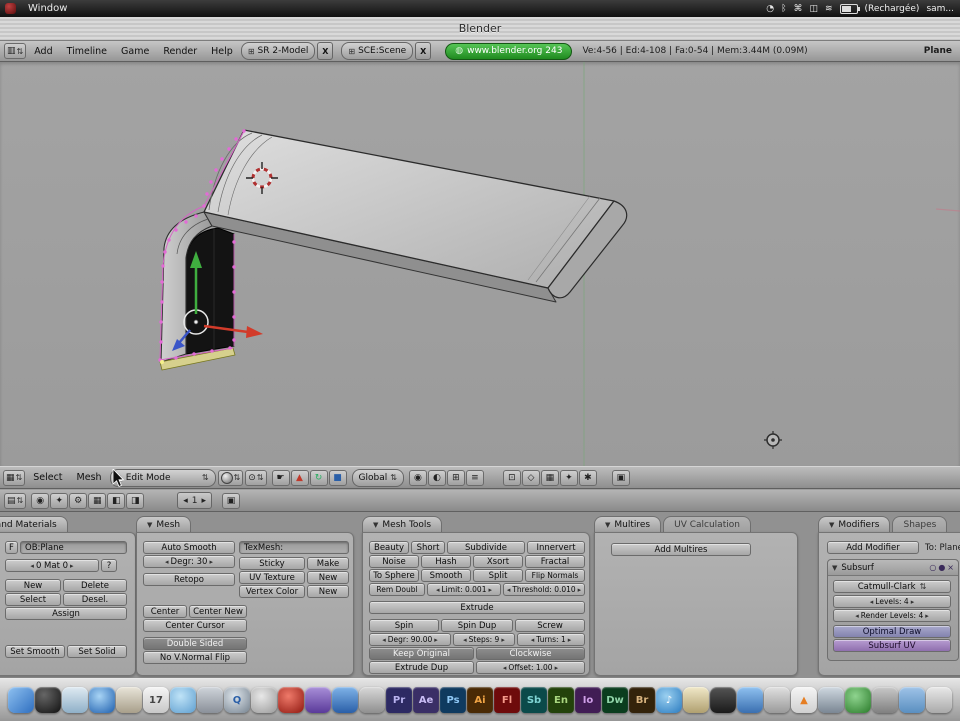 The height and width of the screenshot is (721, 960). What do you see at coordinates (272, 563) in the screenshot?
I see `sticky-button: Sticky` at bounding box center [272, 563].